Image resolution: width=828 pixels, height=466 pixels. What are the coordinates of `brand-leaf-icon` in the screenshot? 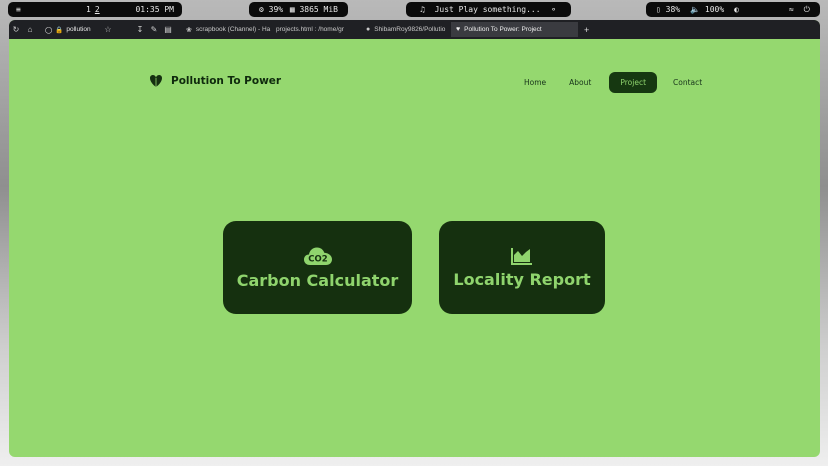 It's located at (156, 81).